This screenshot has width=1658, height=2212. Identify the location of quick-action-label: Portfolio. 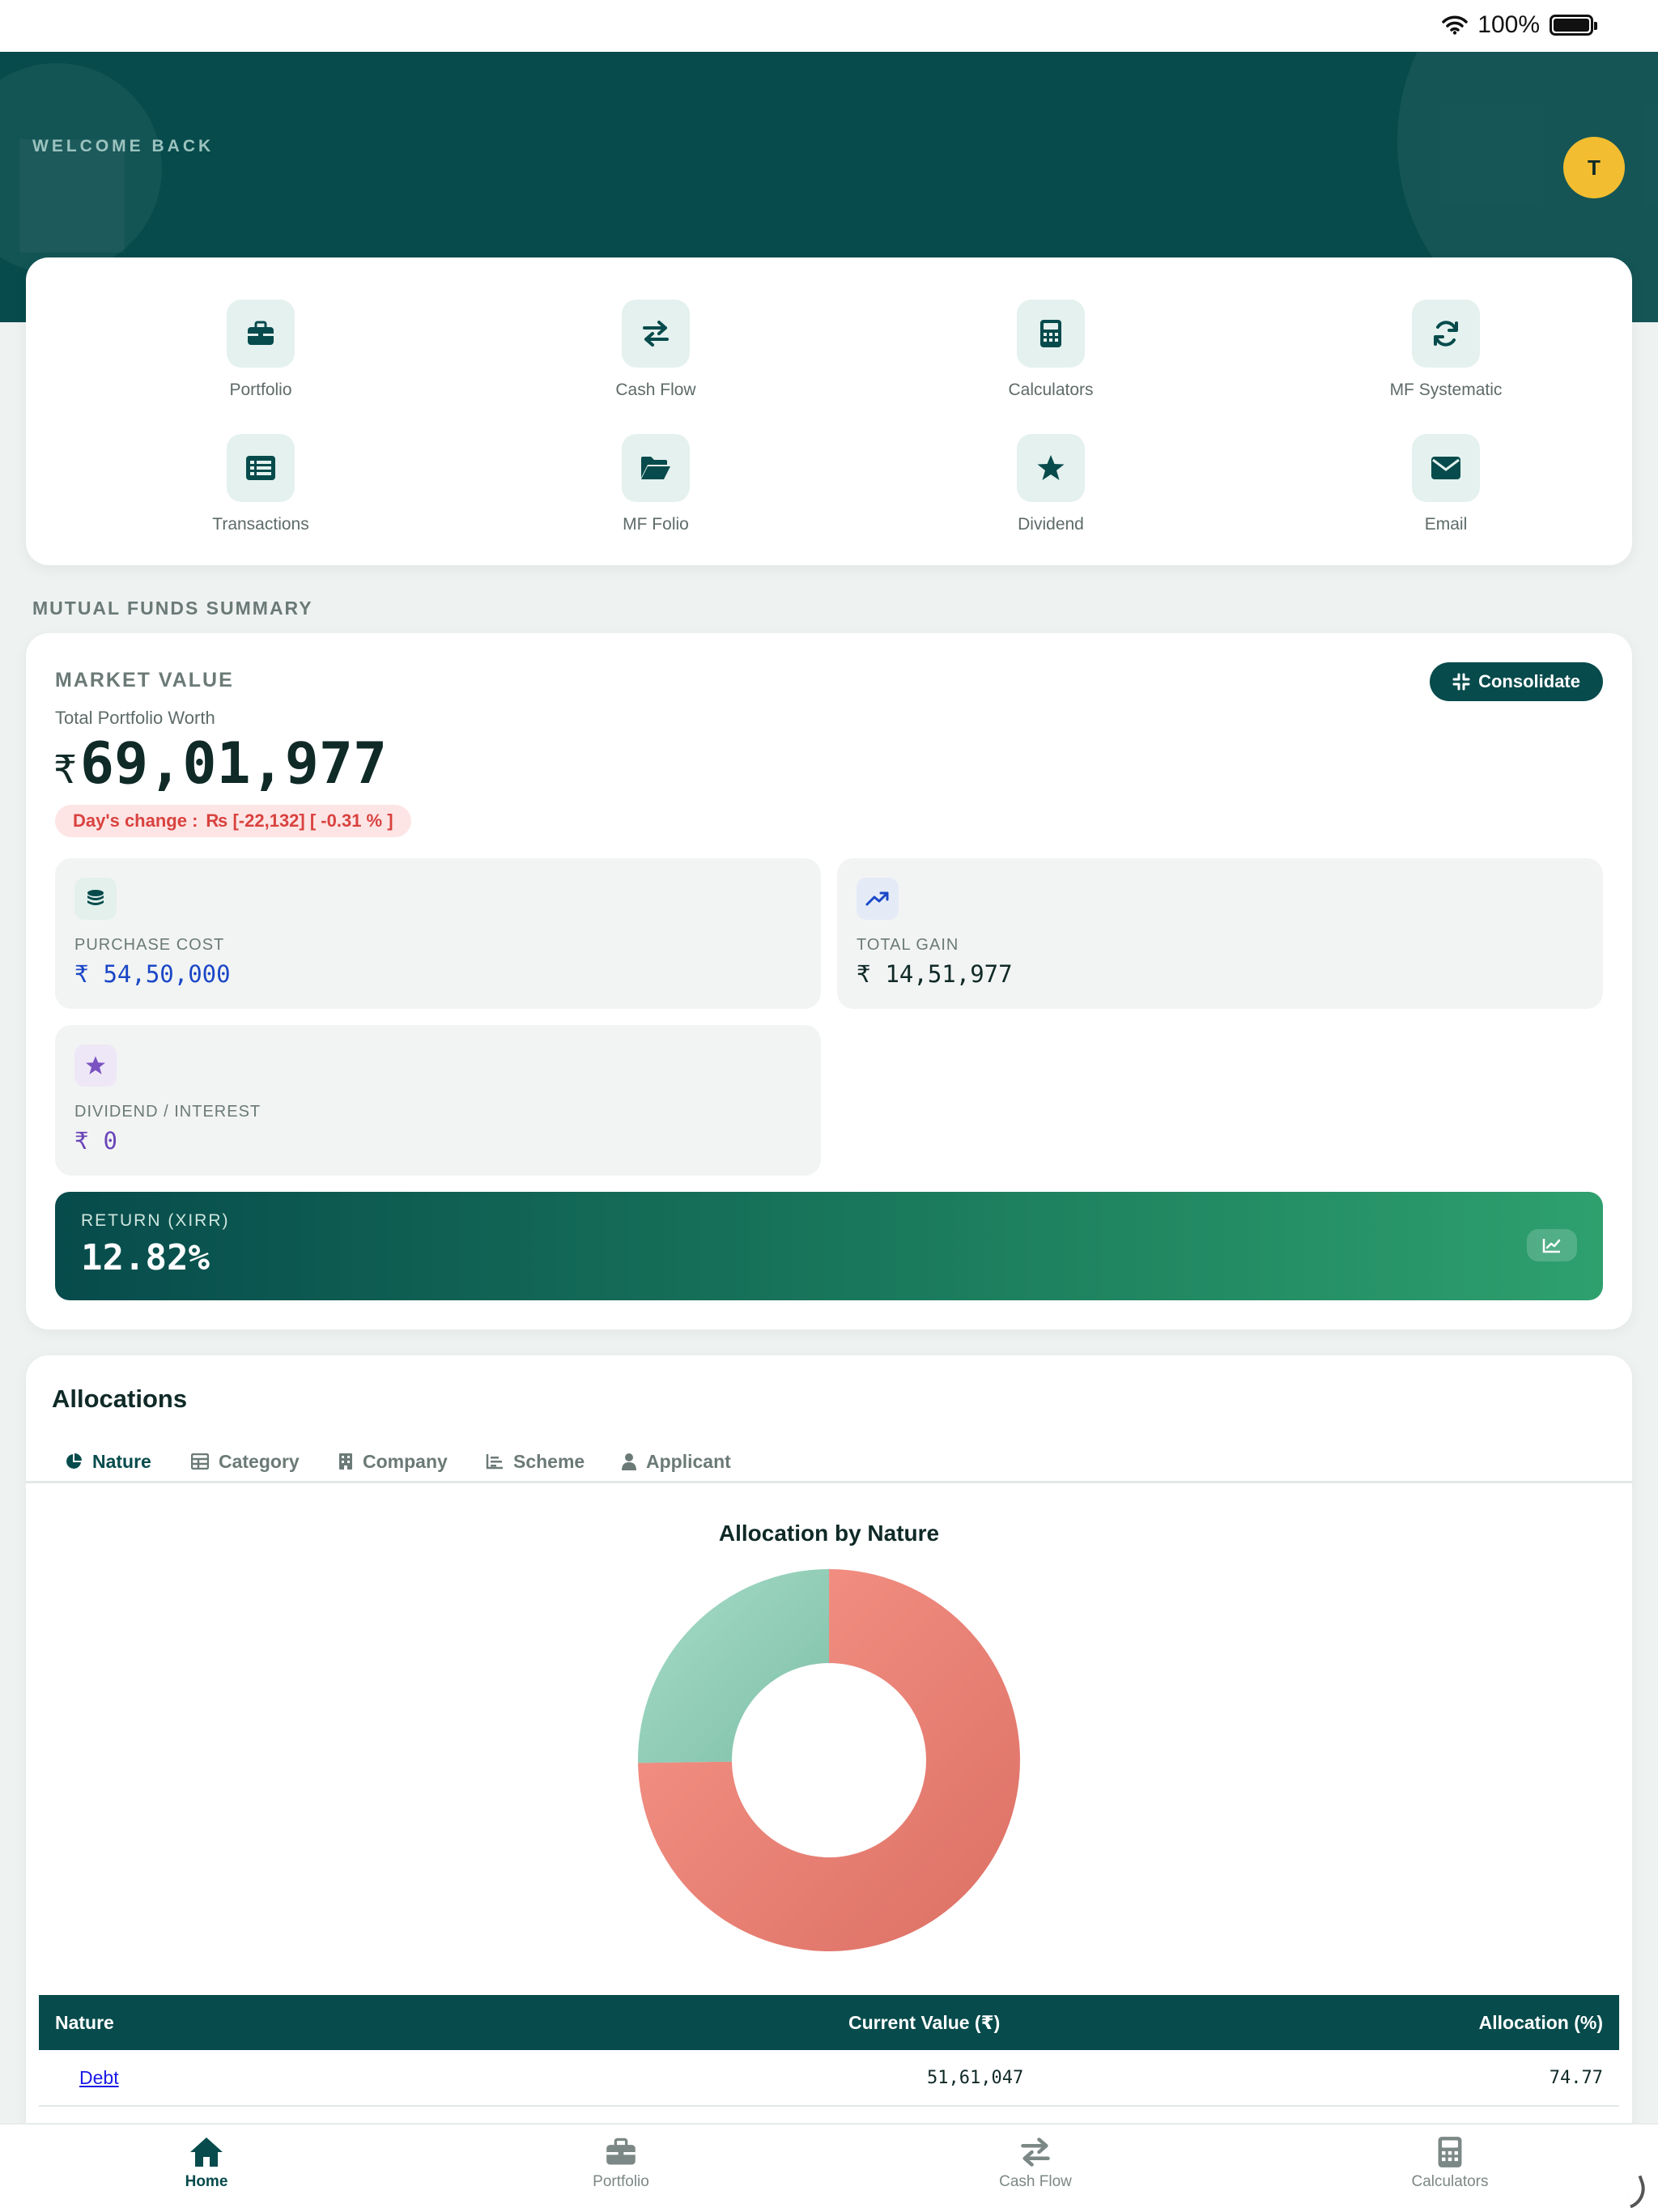
(260, 390).